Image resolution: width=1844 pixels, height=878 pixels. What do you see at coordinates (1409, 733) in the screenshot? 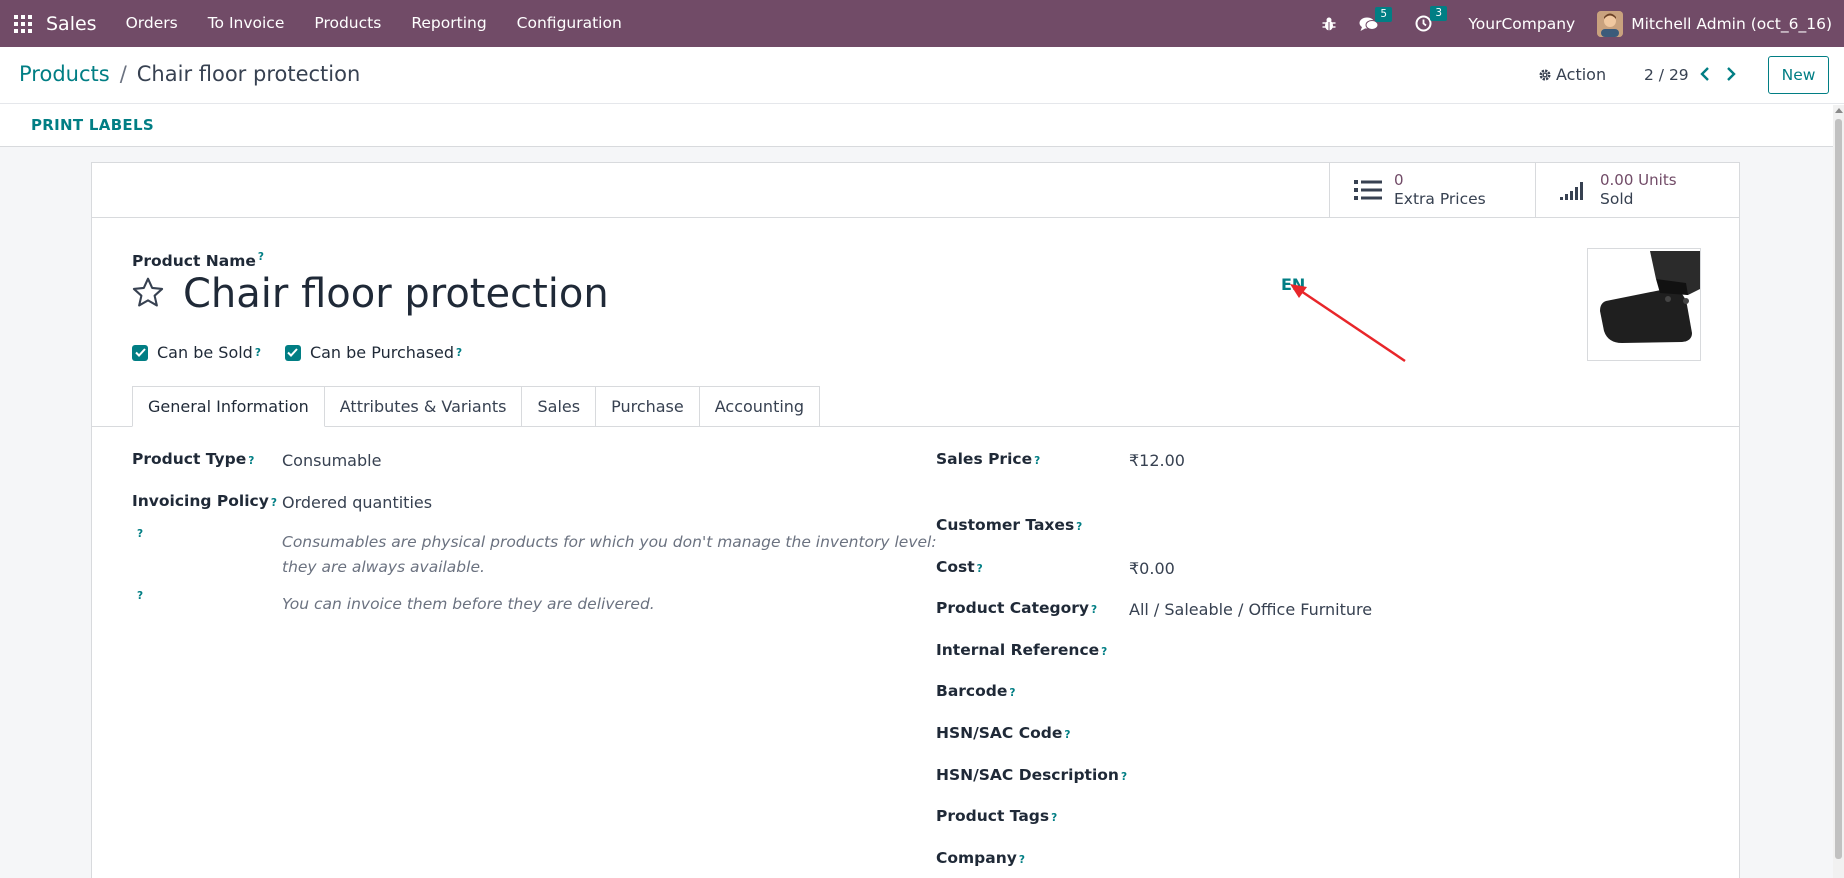
I see `hsn-code-field` at bounding box center [1409, 733].